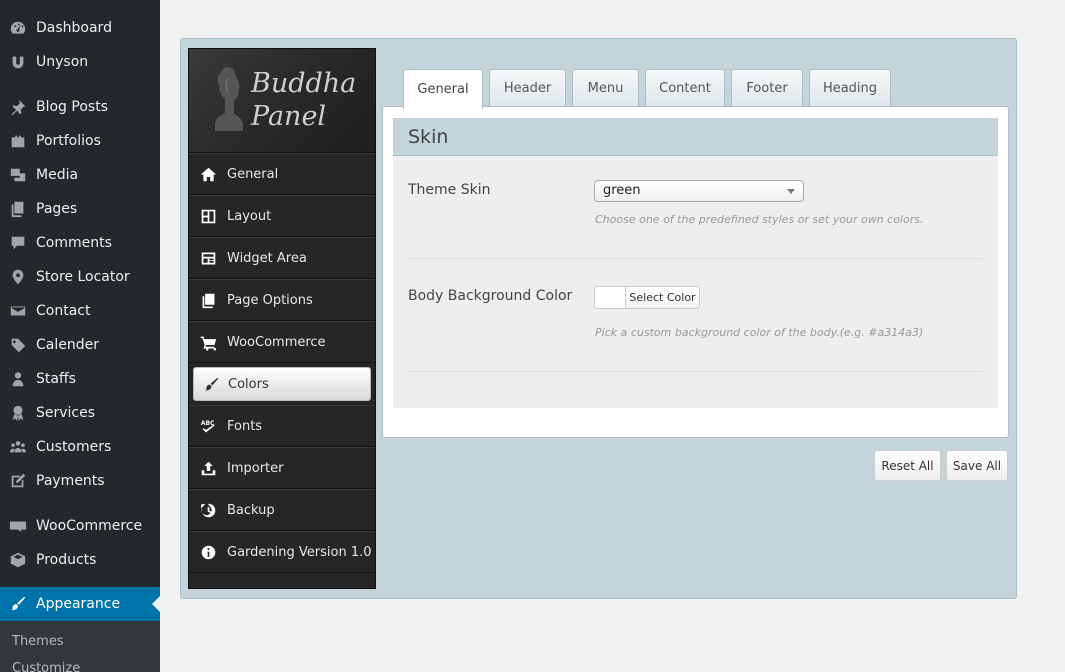 The height and width of the screenshot is (672, 1065). Describe the element at coordinates (699, 191) in the screenshot. I see `theme-skin-select: green` at that location.